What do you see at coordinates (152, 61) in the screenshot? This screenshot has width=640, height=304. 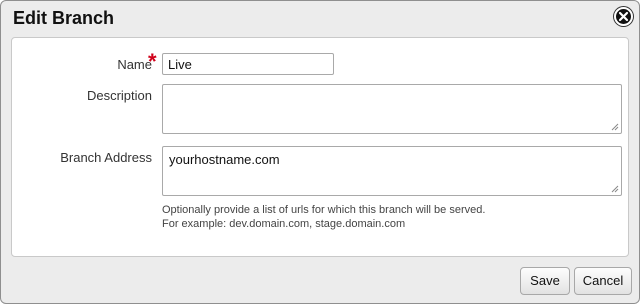 I see `required-marker: *` at bounding box center [152, 61].